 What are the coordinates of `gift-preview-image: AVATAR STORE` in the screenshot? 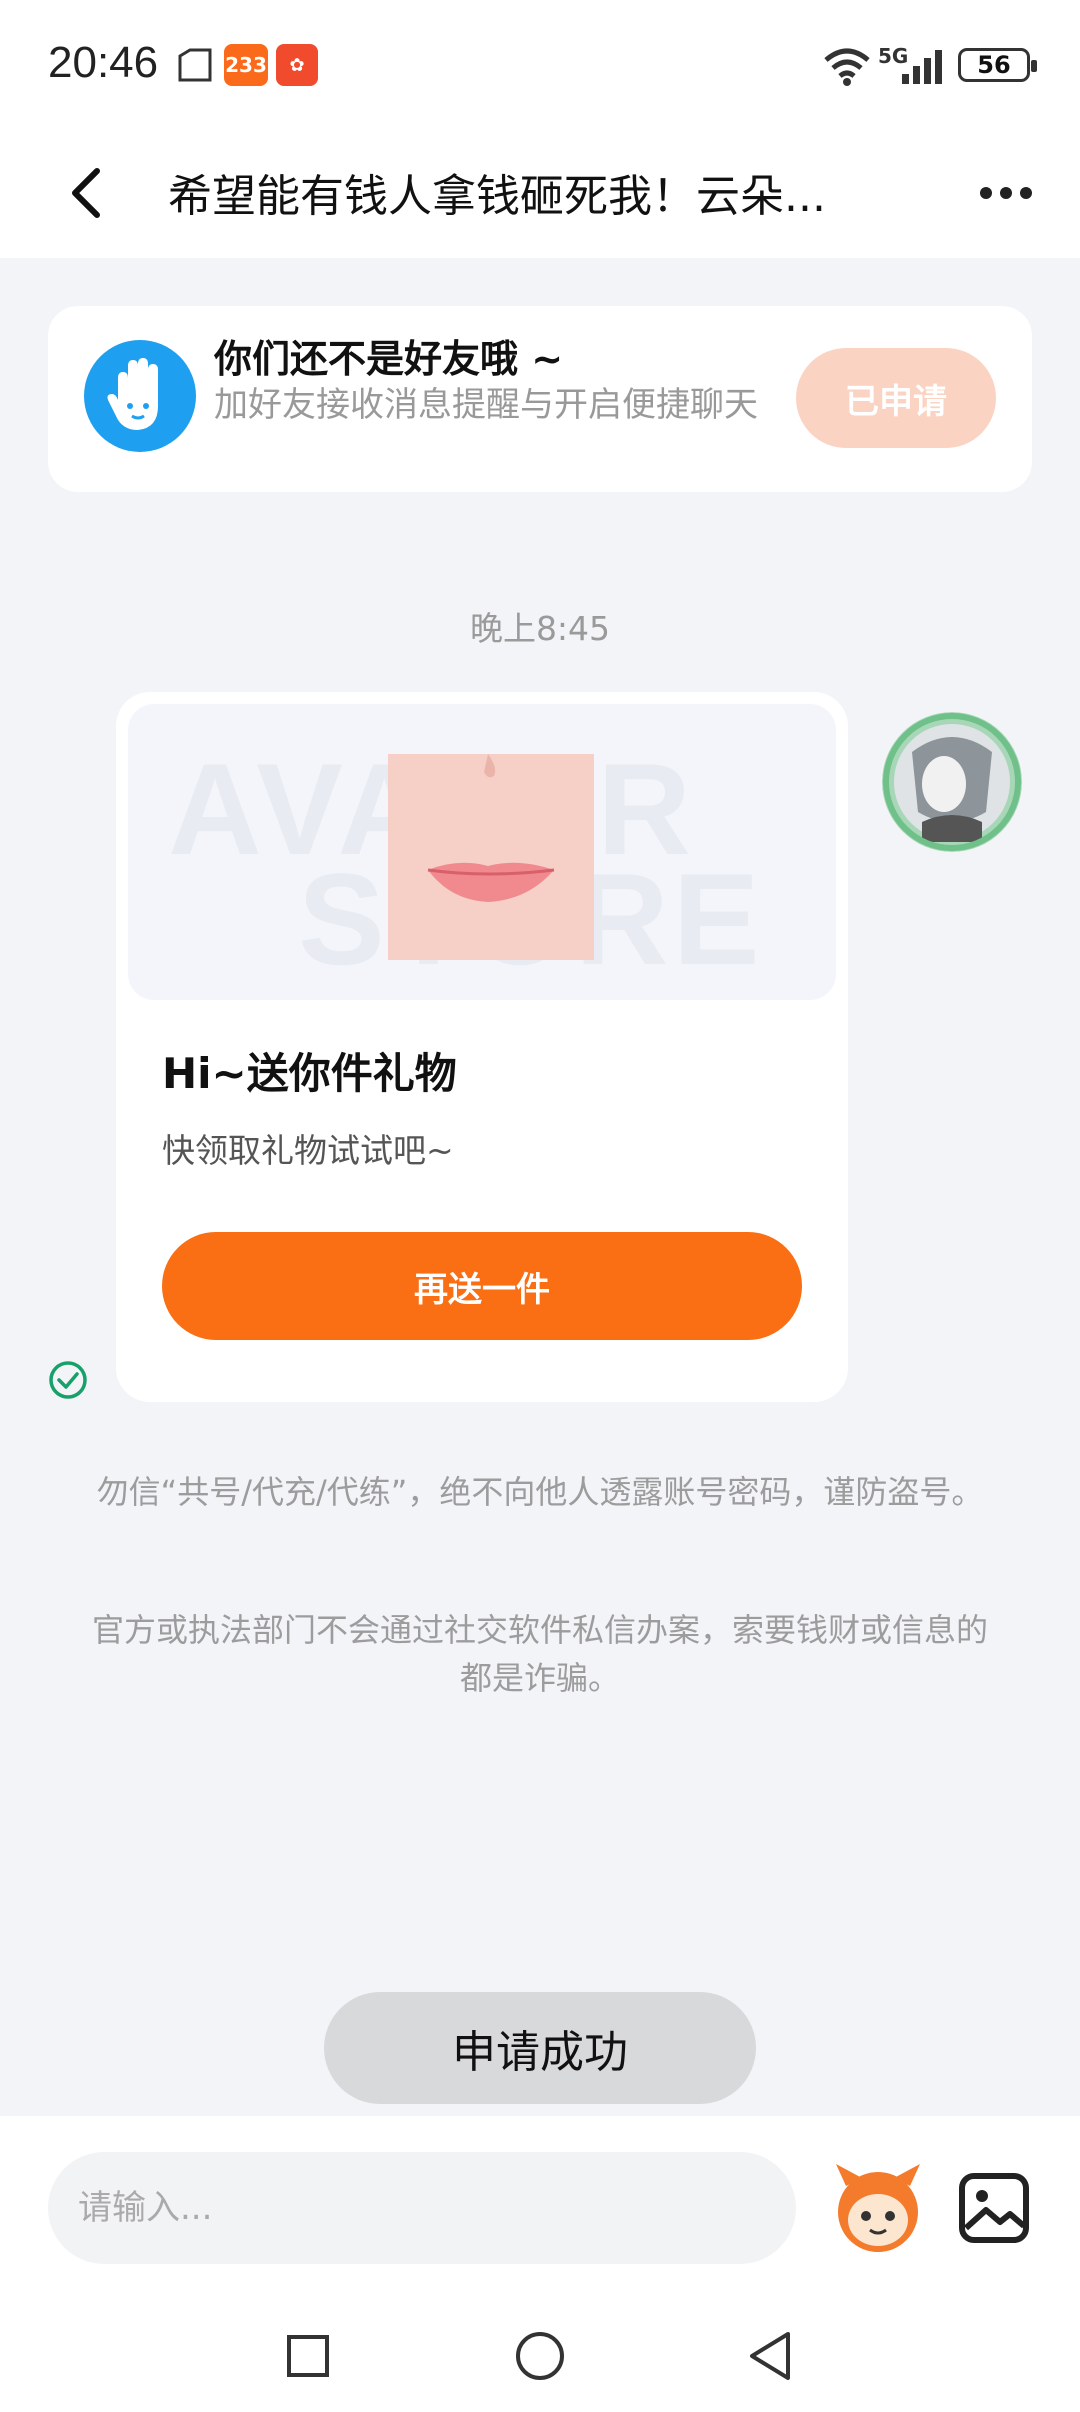 It's located at (482, 852).